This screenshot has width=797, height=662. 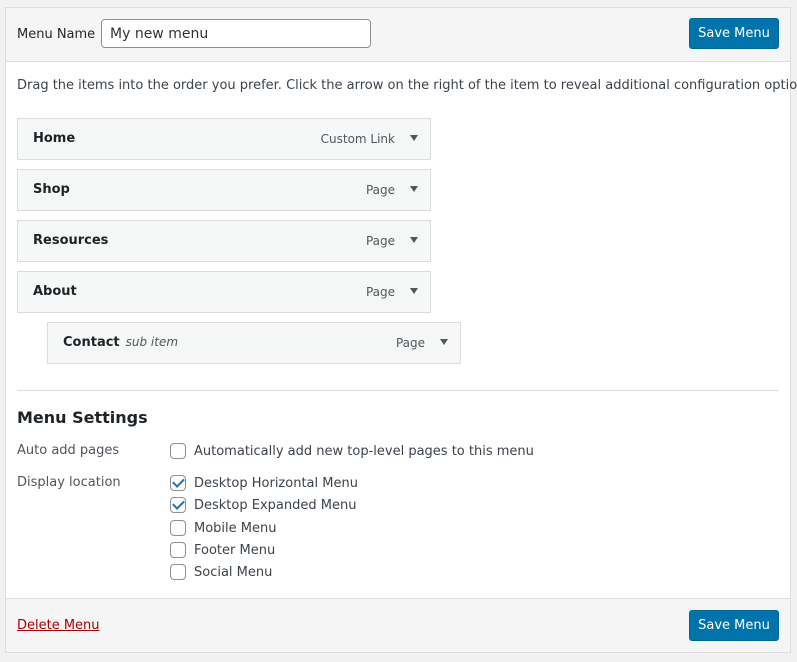 I want to click on menu-item-type: Custom Link, so click(x=357, y=139).